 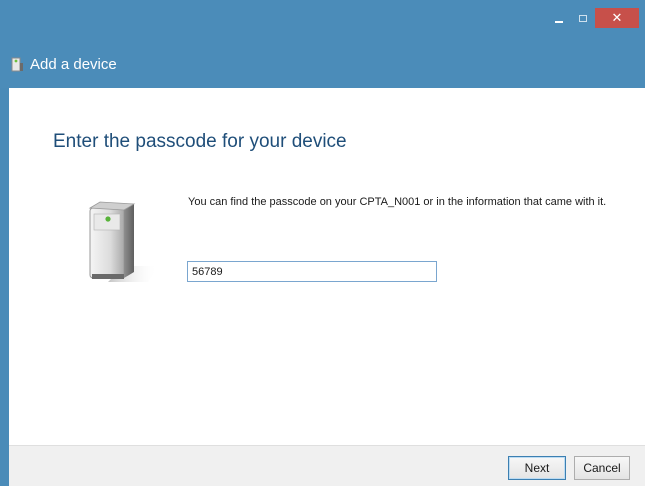 I want to click on next-button: Next, so click(x=537, y=468).